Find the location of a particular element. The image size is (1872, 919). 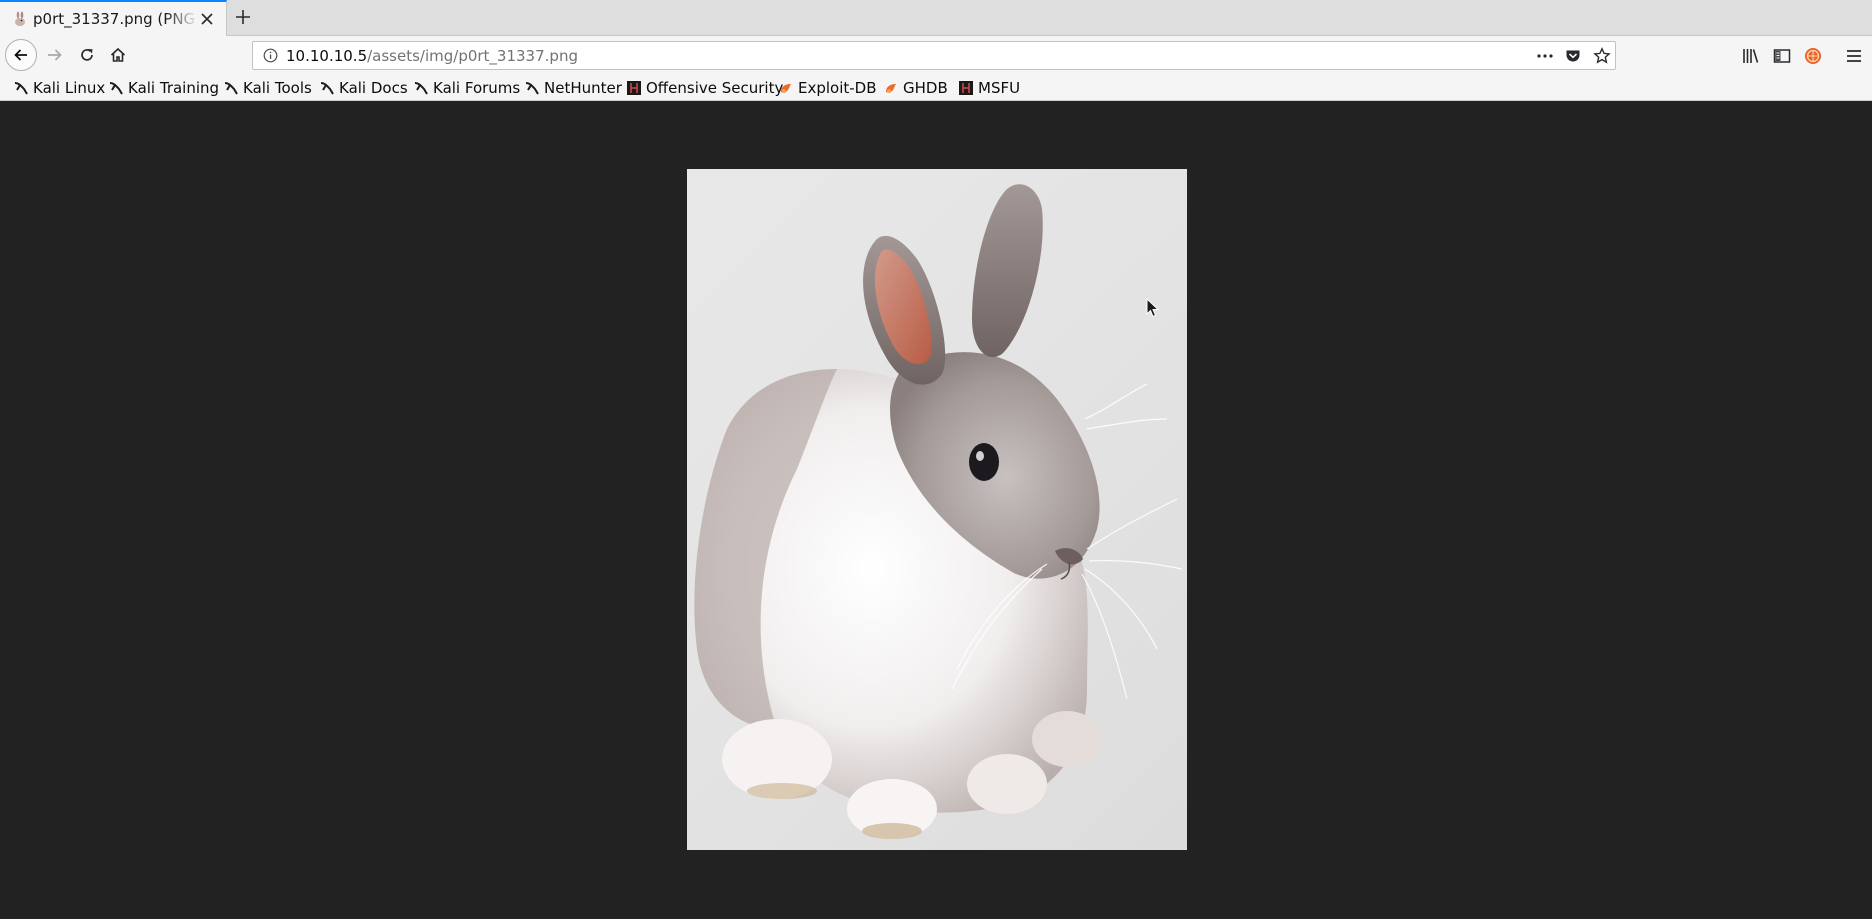

close-tab-icon is located at coordinates (207, 19).